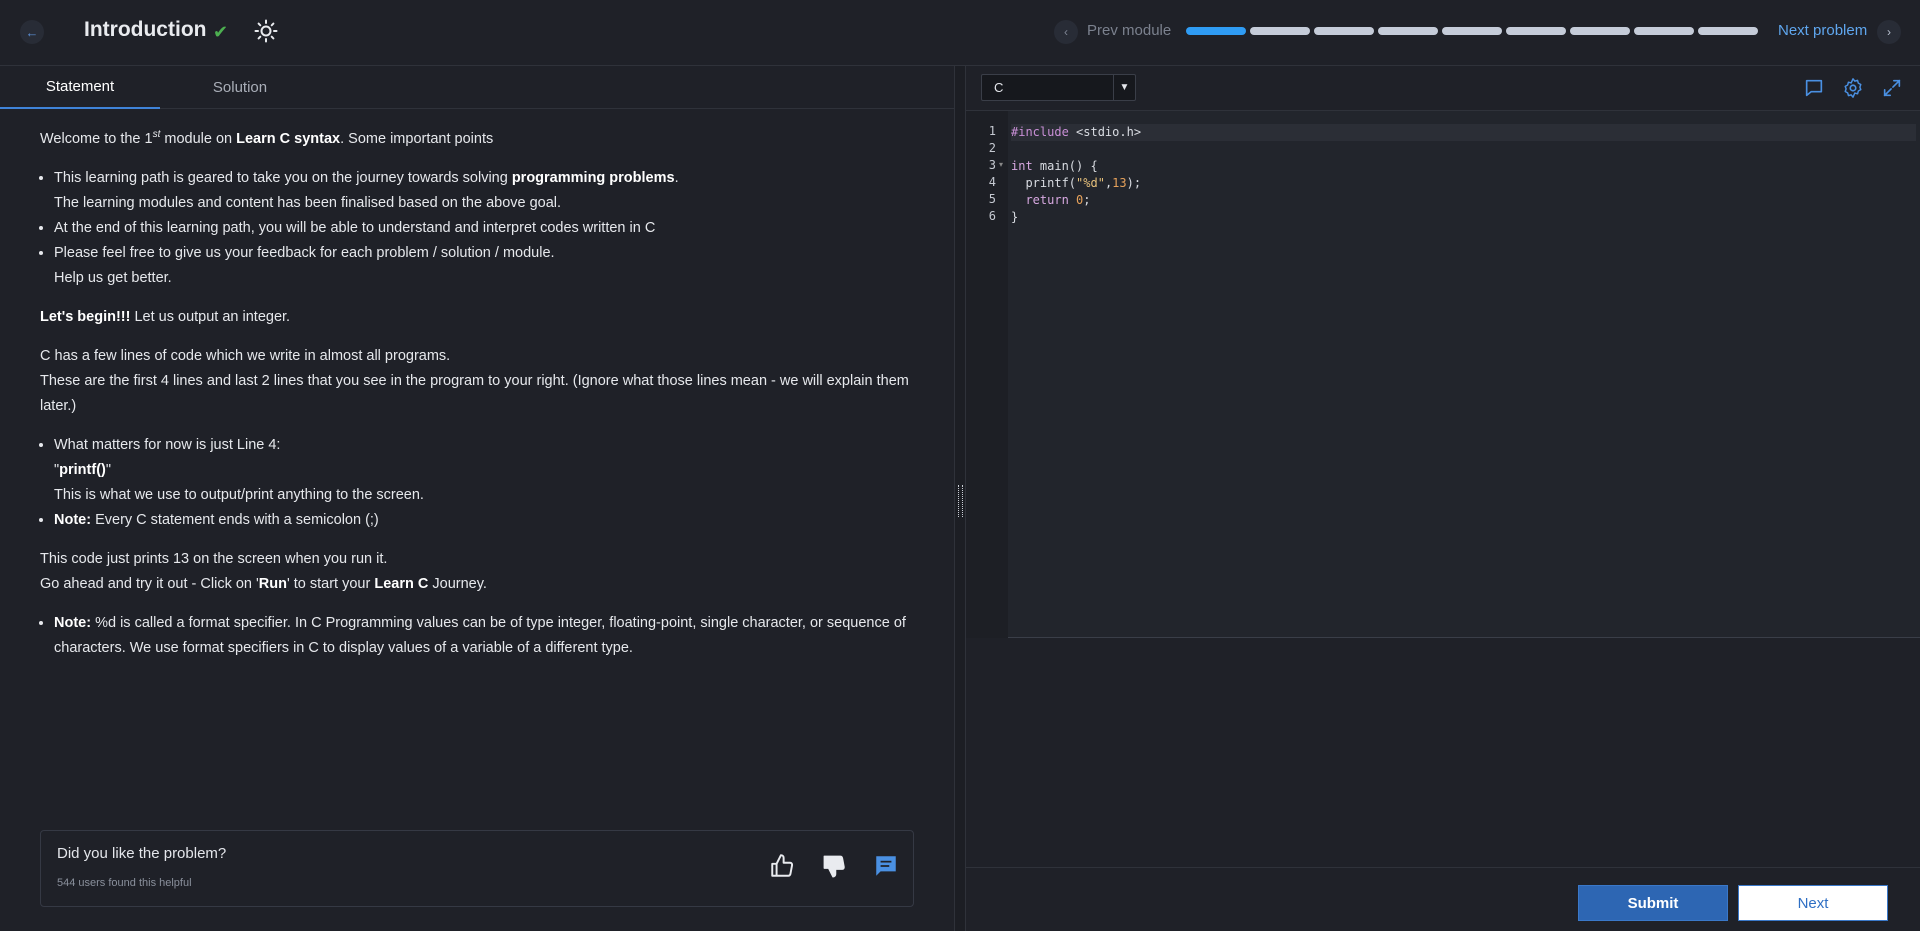  What do you see at coordinates (32, 32) in the screenshot?
I see `back-arrow-icon: ←` at bounding box center [32, 32].